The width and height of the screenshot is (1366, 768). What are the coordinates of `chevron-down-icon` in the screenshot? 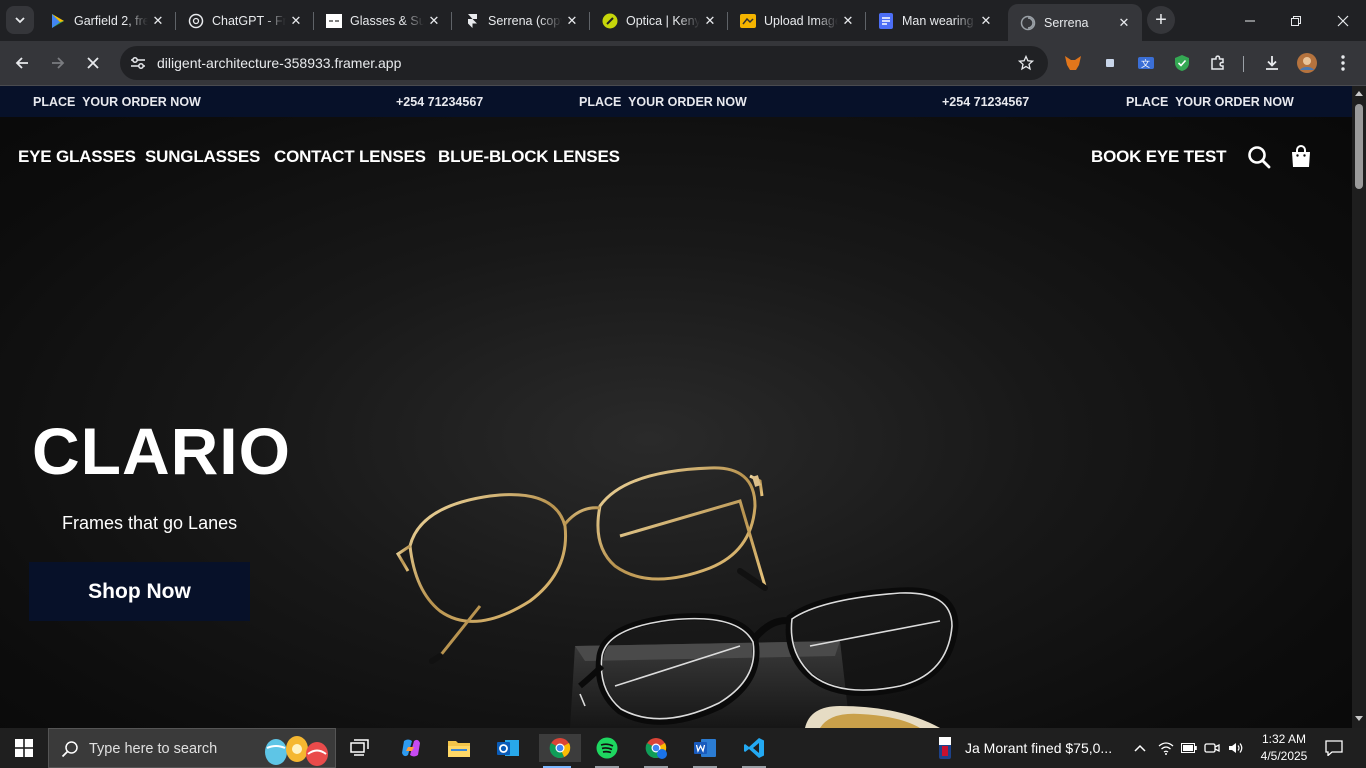 It's located at (20, 20).